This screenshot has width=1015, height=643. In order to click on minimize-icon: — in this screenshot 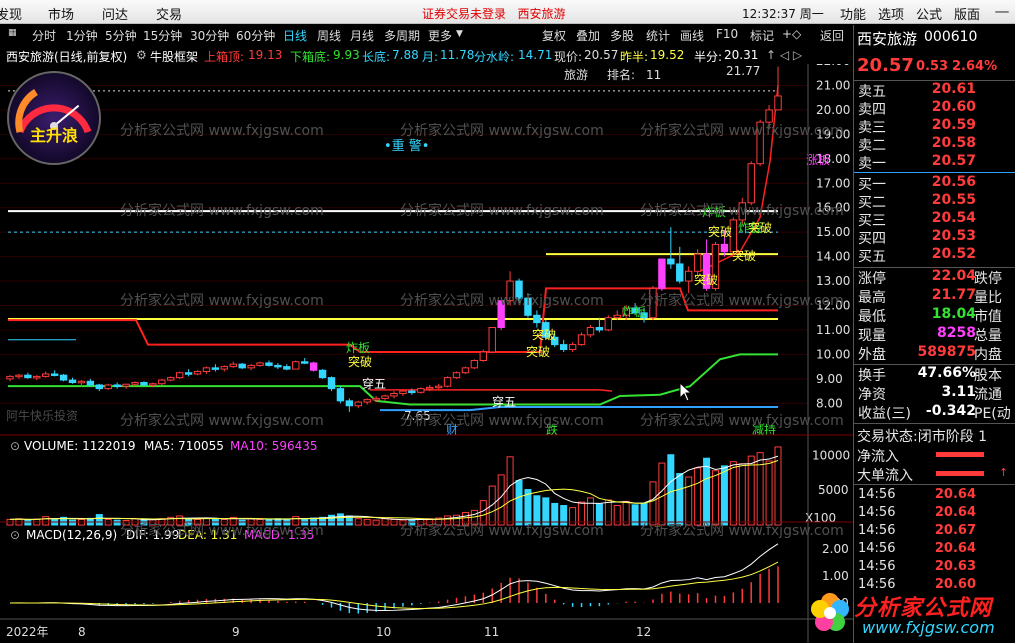, I will do `click(999, 11)`.